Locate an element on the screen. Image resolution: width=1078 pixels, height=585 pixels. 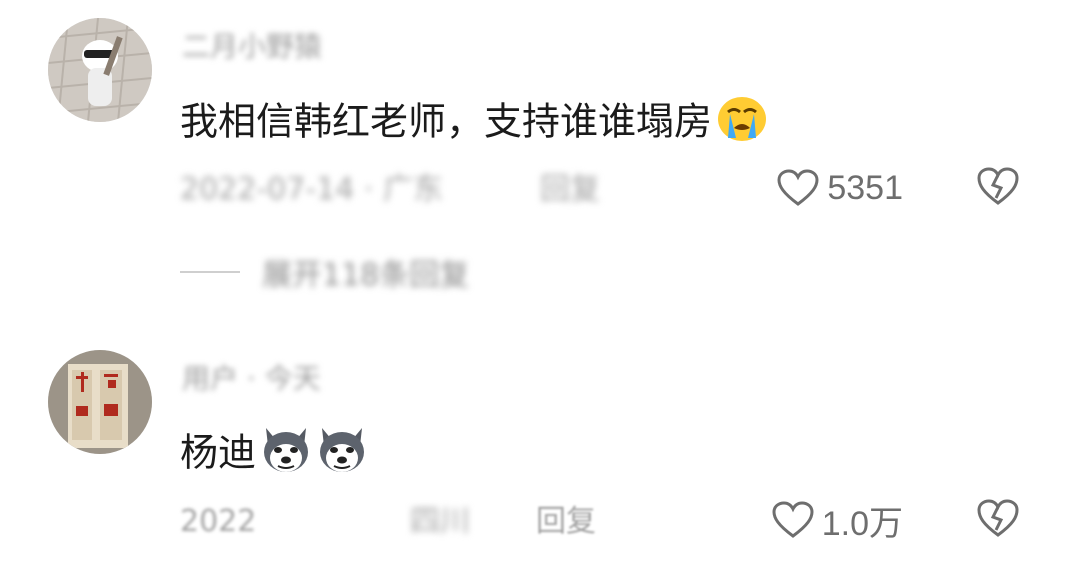
crying-face-icon is located at coordinates (742, 124).